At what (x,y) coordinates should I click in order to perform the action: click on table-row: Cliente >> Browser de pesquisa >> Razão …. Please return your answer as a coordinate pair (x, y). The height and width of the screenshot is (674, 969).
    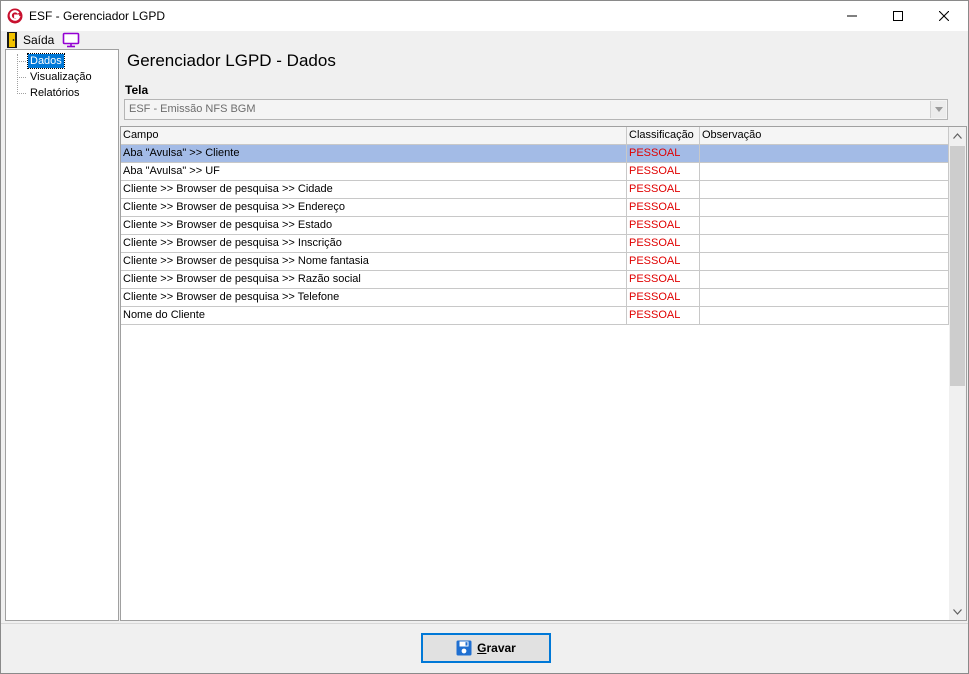
    Looking at the image, I should click on (535, 280).